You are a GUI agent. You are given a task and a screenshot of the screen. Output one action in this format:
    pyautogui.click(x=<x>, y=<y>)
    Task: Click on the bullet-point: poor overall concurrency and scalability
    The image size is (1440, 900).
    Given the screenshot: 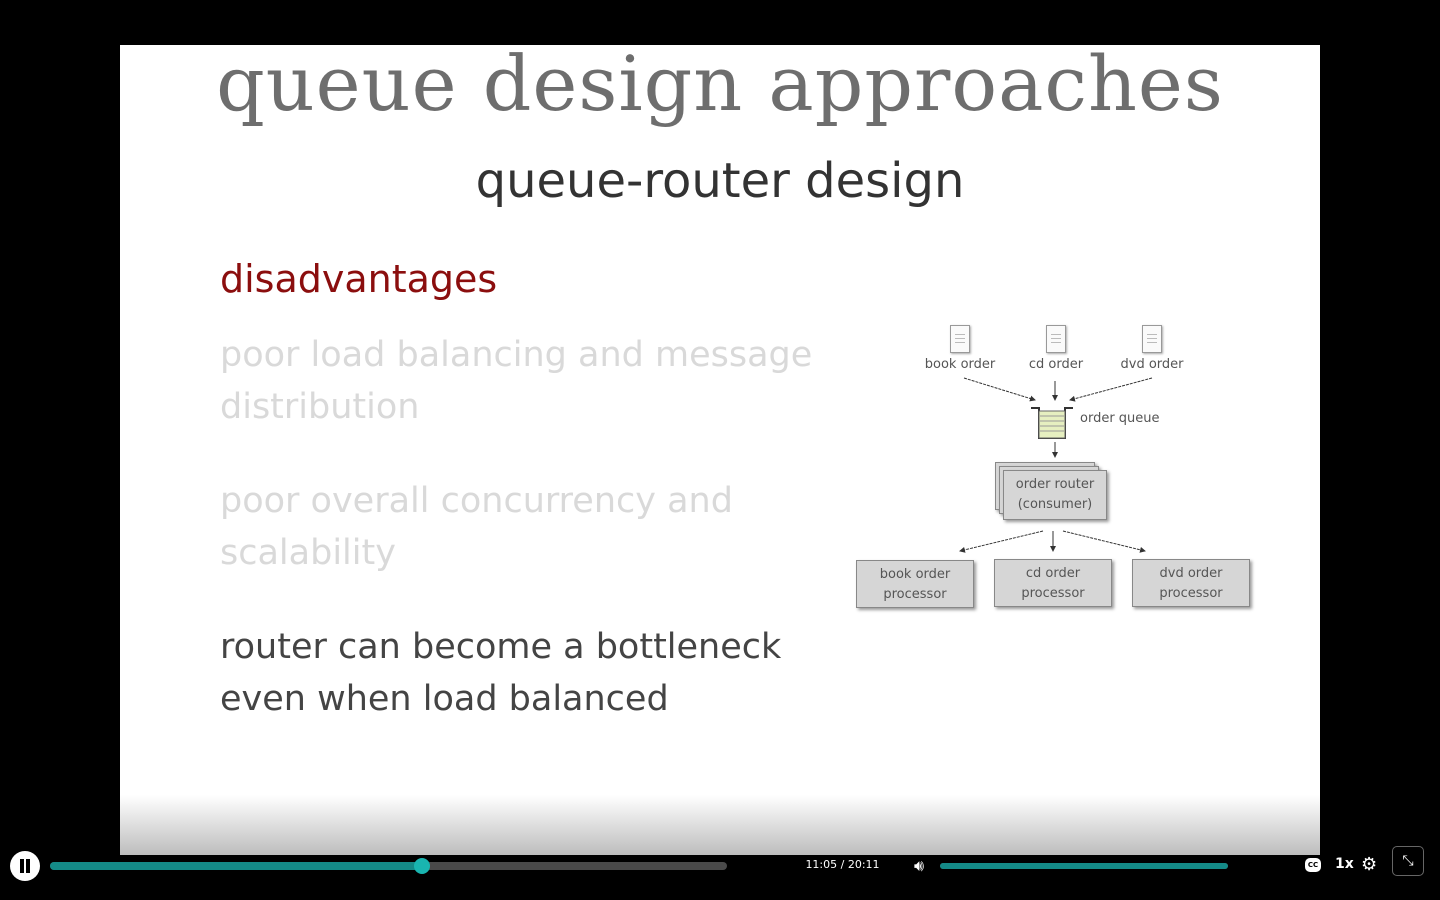 What is the action you would take?
    pyautogui.click(x=476, y=527)
    